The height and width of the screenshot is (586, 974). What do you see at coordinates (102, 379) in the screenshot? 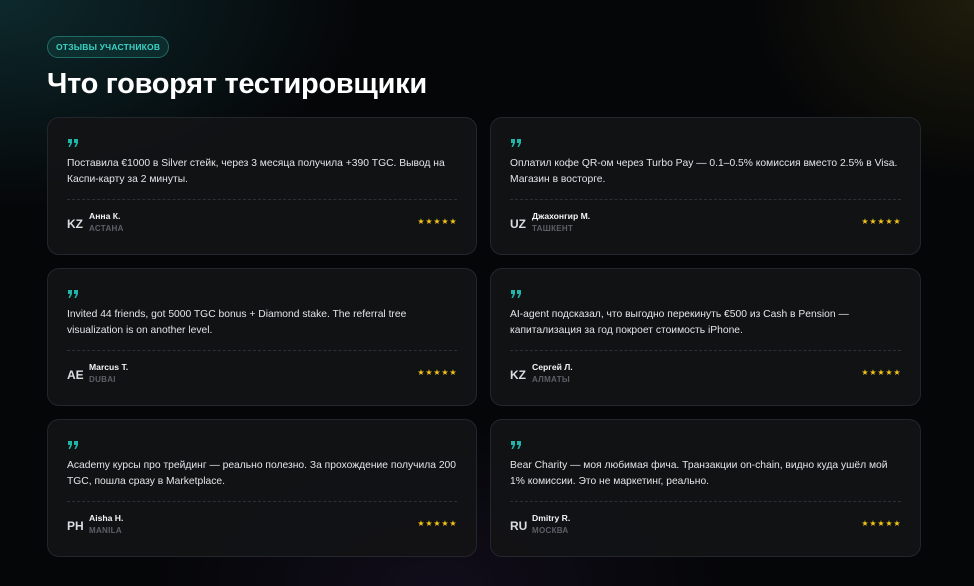
I see `reviewer-city: DUBAI` at bounding box center [102, 379].